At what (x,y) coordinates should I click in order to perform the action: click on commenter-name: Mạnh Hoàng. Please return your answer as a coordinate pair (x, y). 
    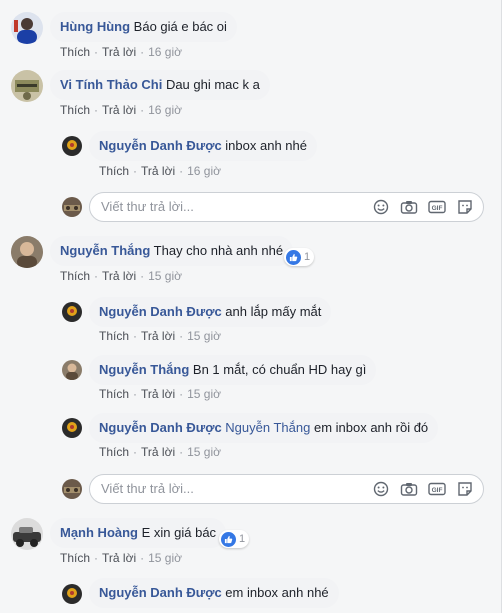
    Looking at the image, I should click on (99, 532).